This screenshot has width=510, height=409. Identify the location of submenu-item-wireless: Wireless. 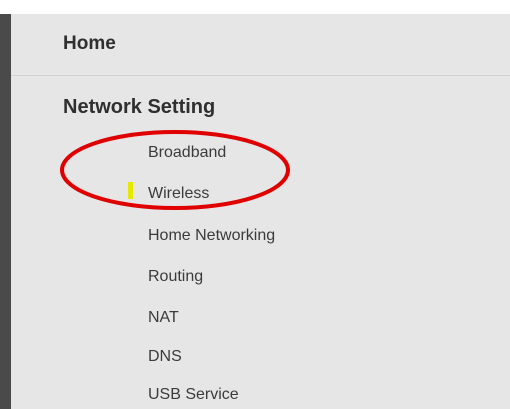
(178, 194).